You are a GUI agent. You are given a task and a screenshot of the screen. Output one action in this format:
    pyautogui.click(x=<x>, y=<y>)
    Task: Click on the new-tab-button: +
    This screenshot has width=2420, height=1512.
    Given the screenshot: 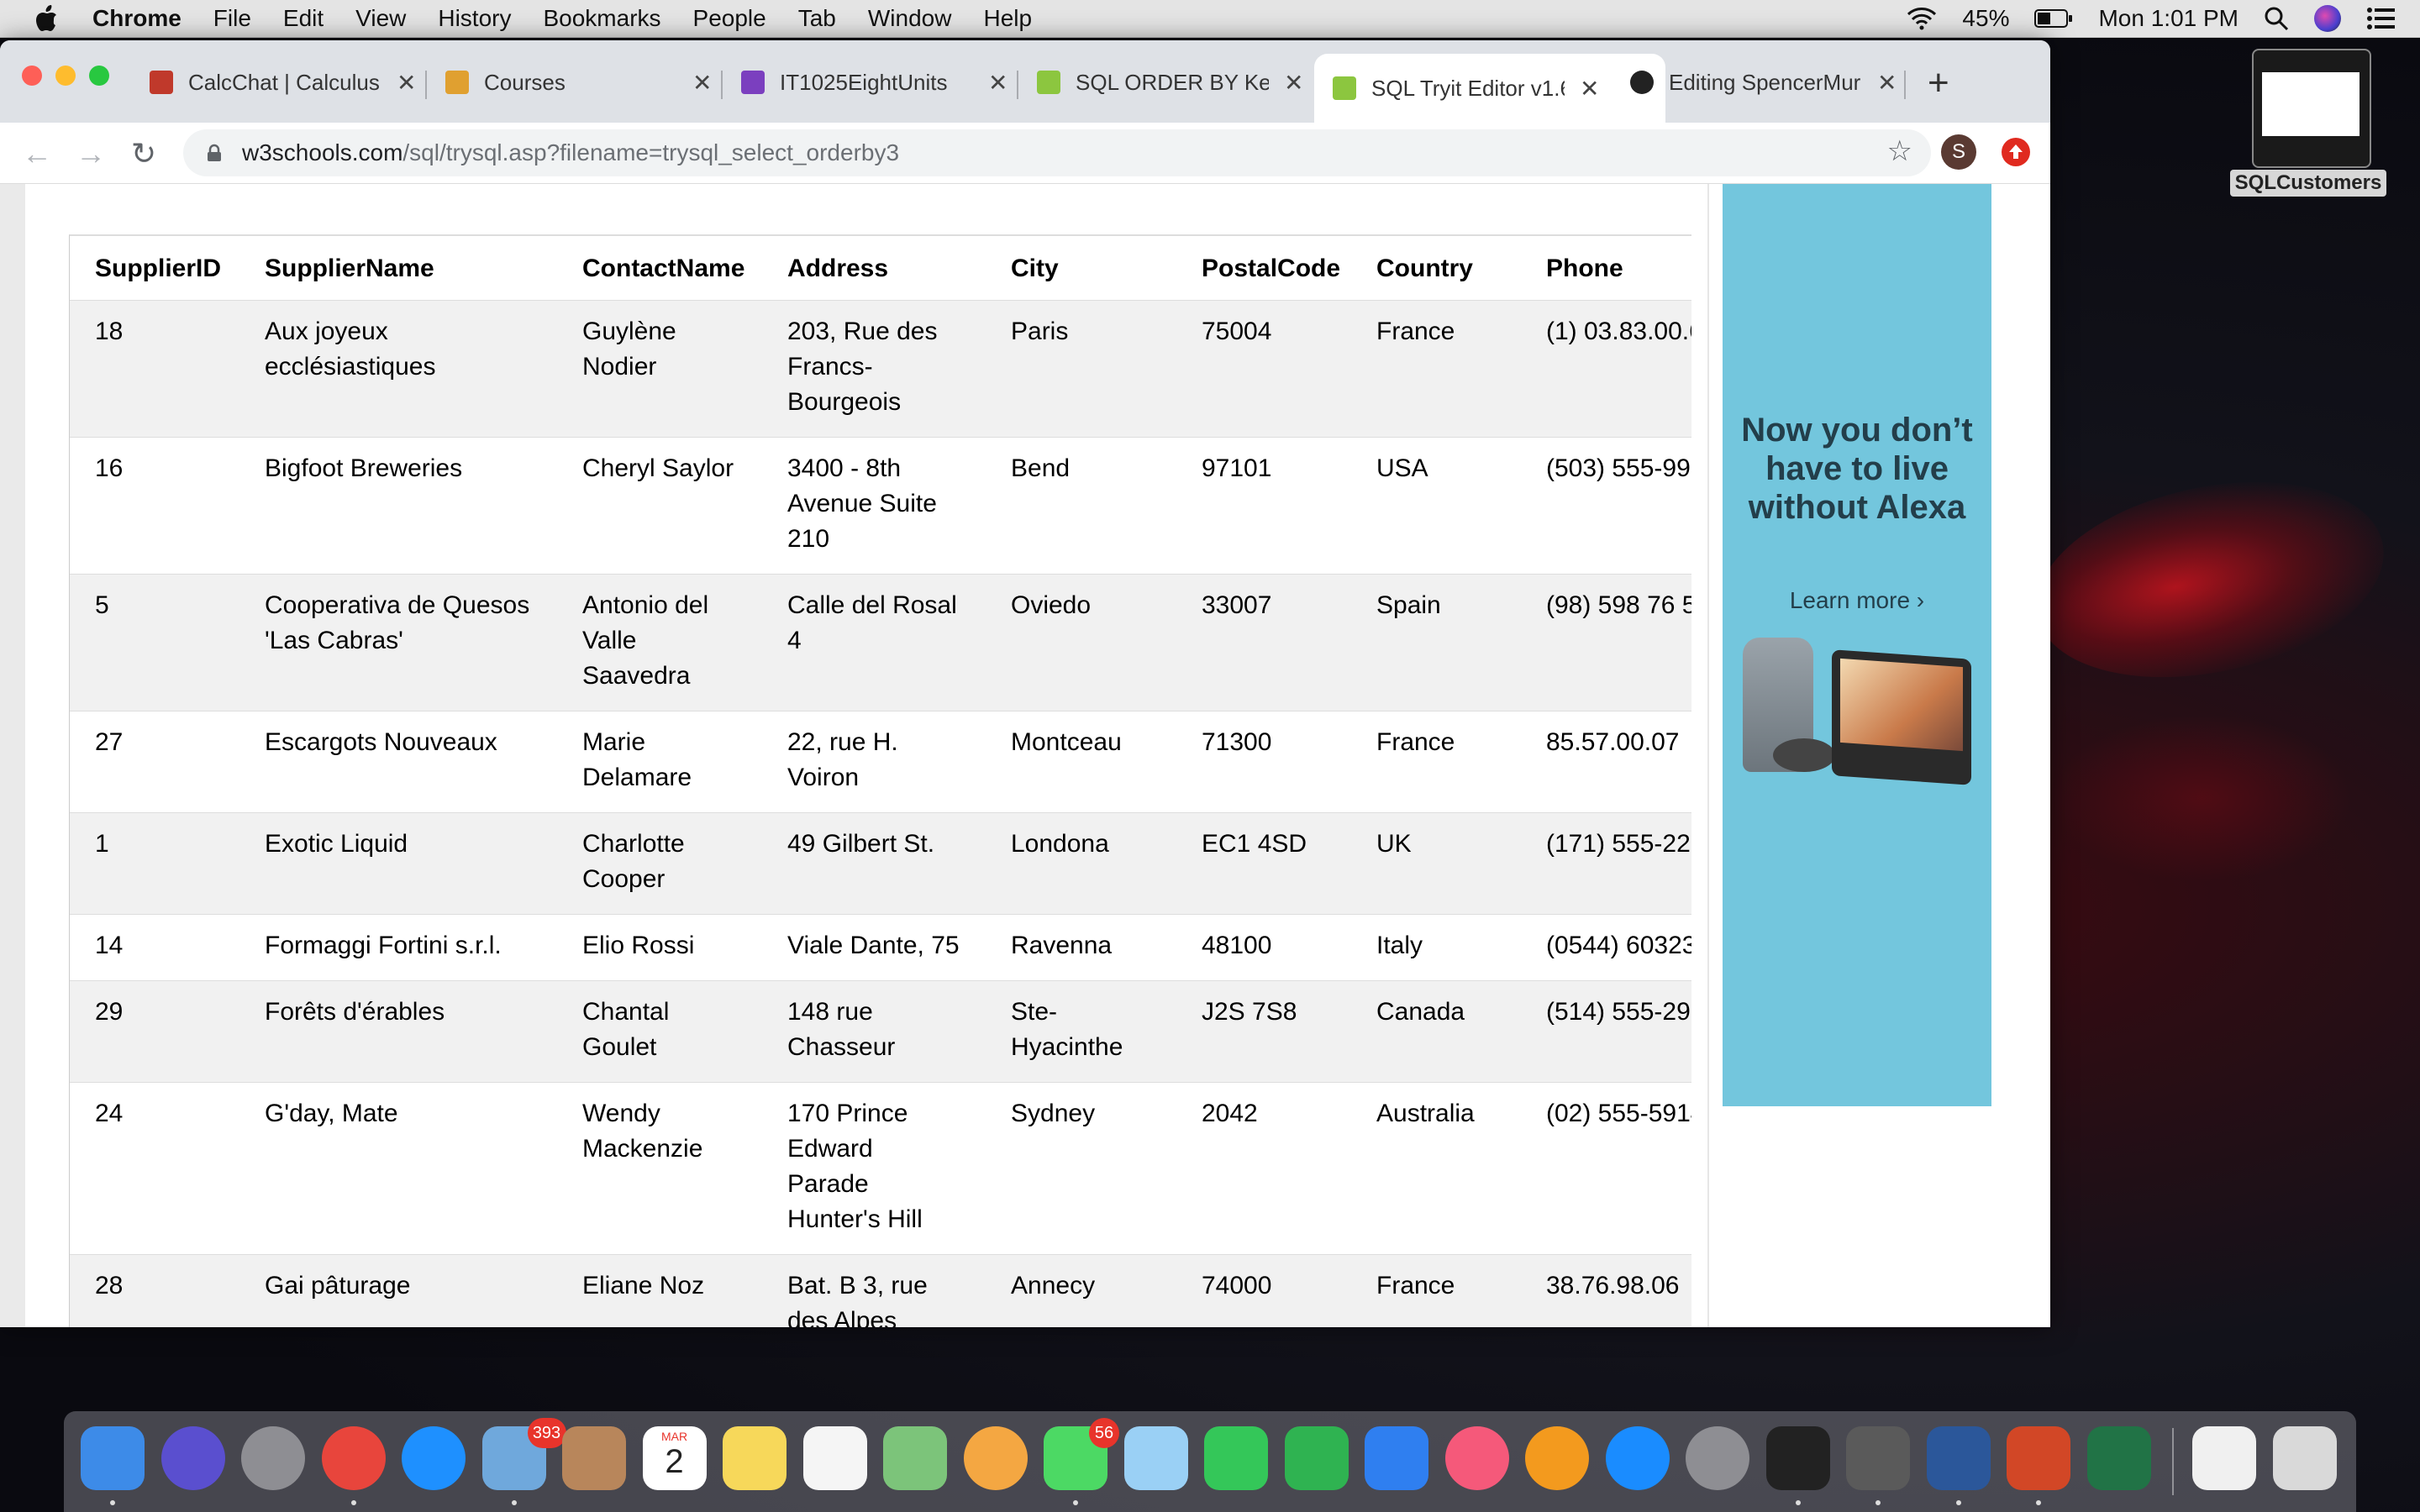 What is the action you would take?
    pyautogui.click(x=1938, y=83)
    